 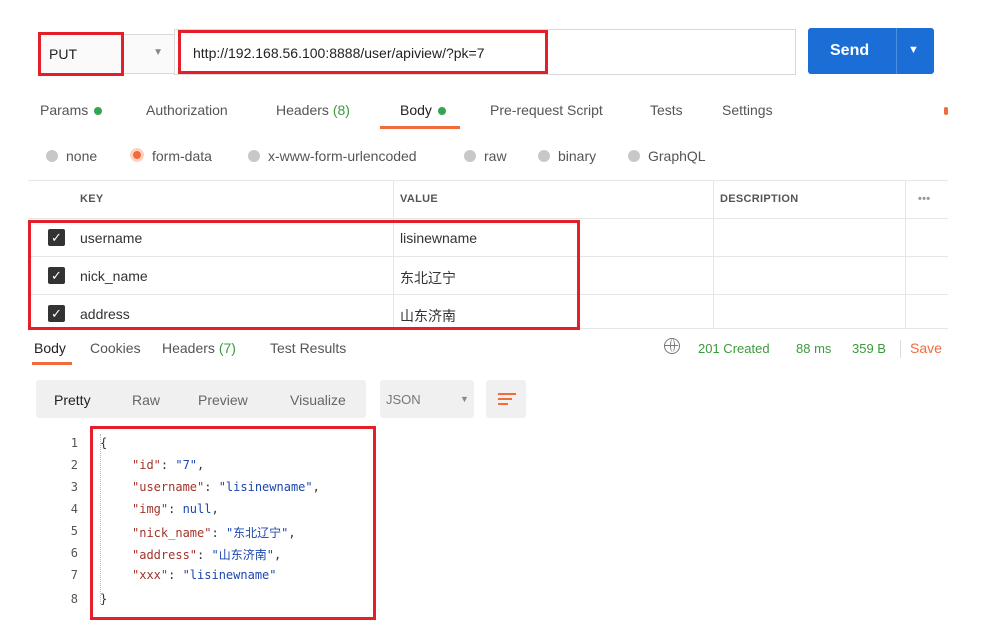 I want to click on response-tab-cookies: Cookies, so click(x=115, y=348).